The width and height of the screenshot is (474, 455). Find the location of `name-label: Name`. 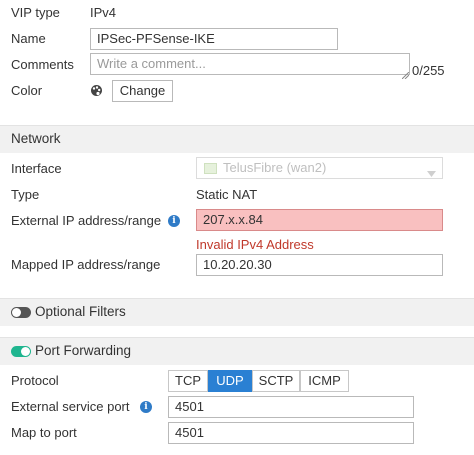

name-label: Name is located at coordinates (28, 38).